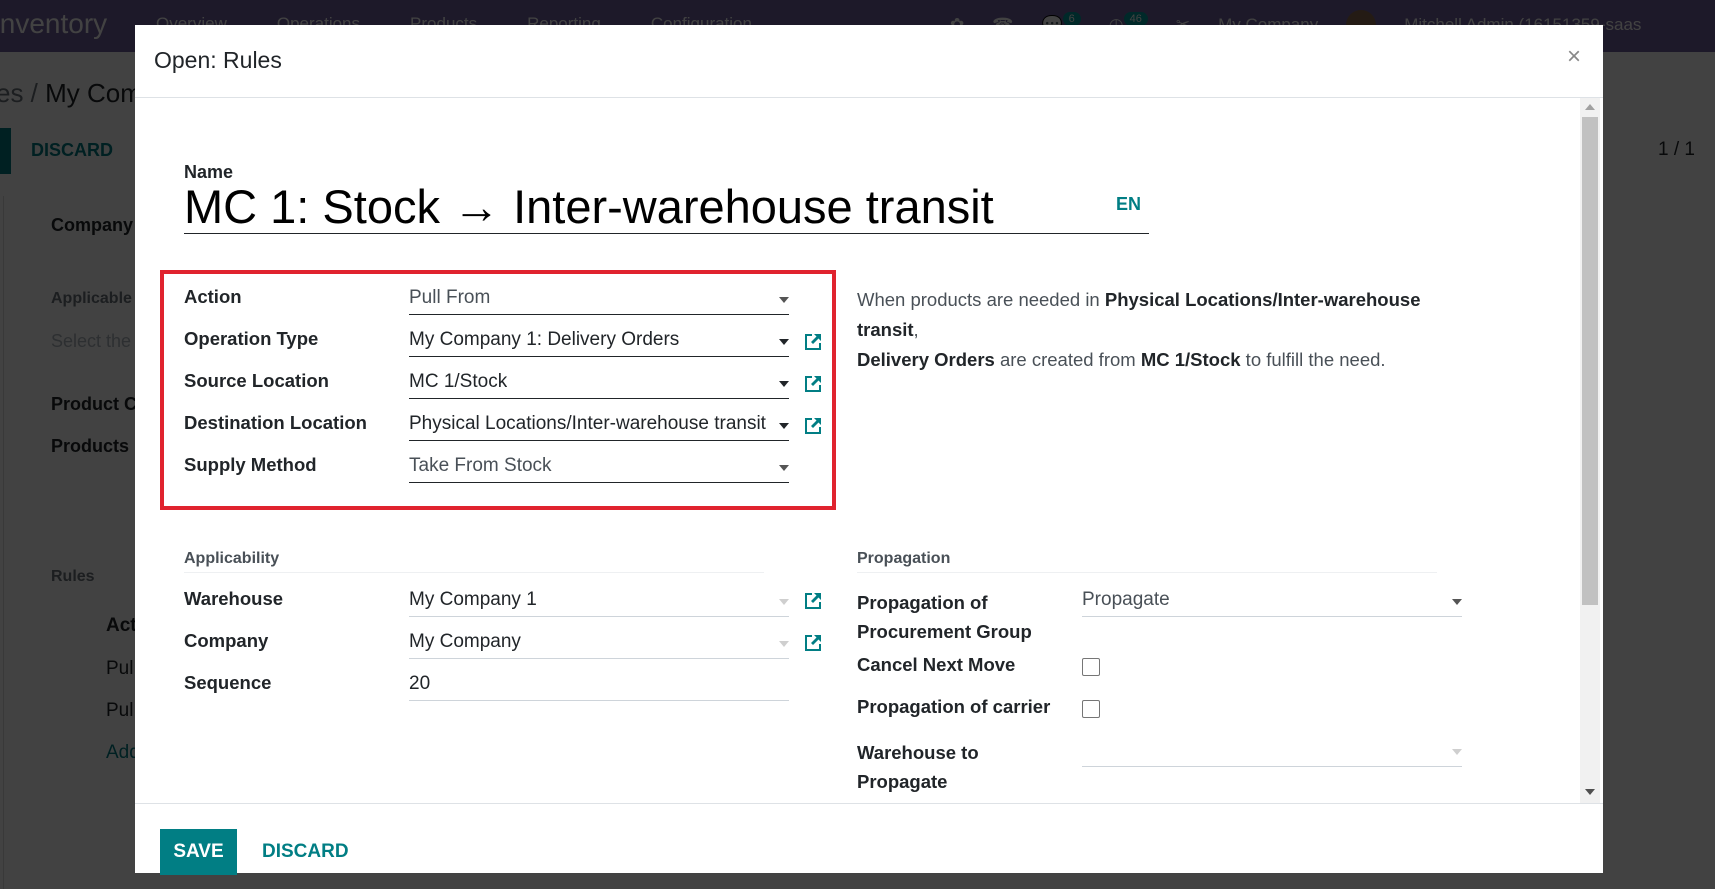  I want to click on procurement-group-select: Propagate, so click(1272, 601).